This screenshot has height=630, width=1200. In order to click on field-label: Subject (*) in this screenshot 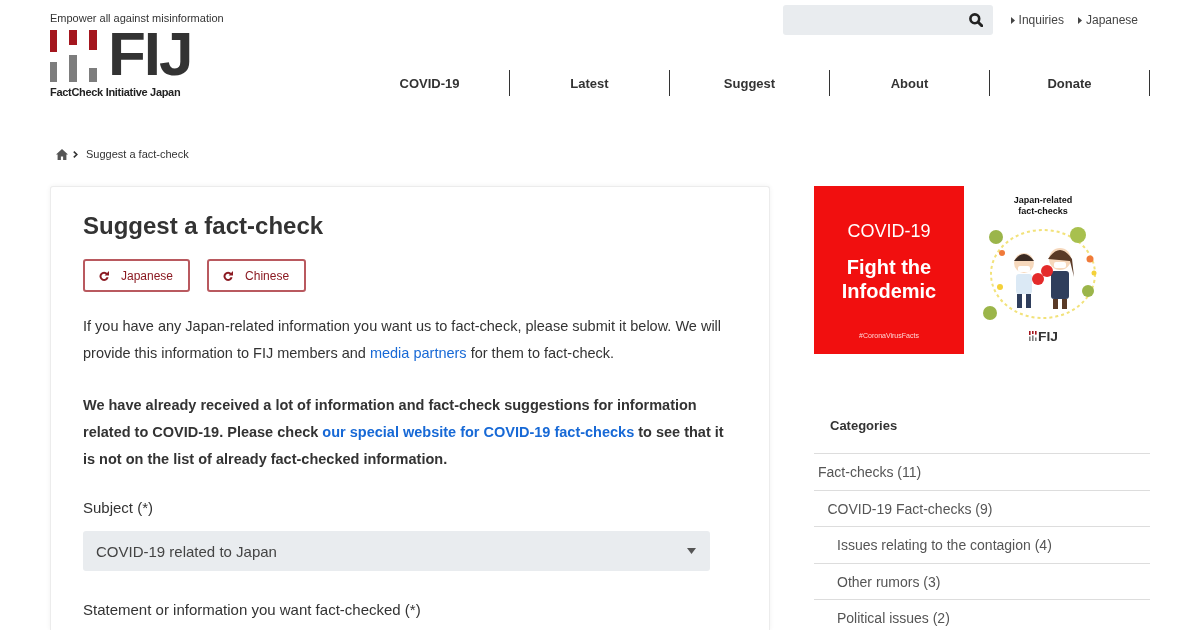, I will do `click(118, 508)`.